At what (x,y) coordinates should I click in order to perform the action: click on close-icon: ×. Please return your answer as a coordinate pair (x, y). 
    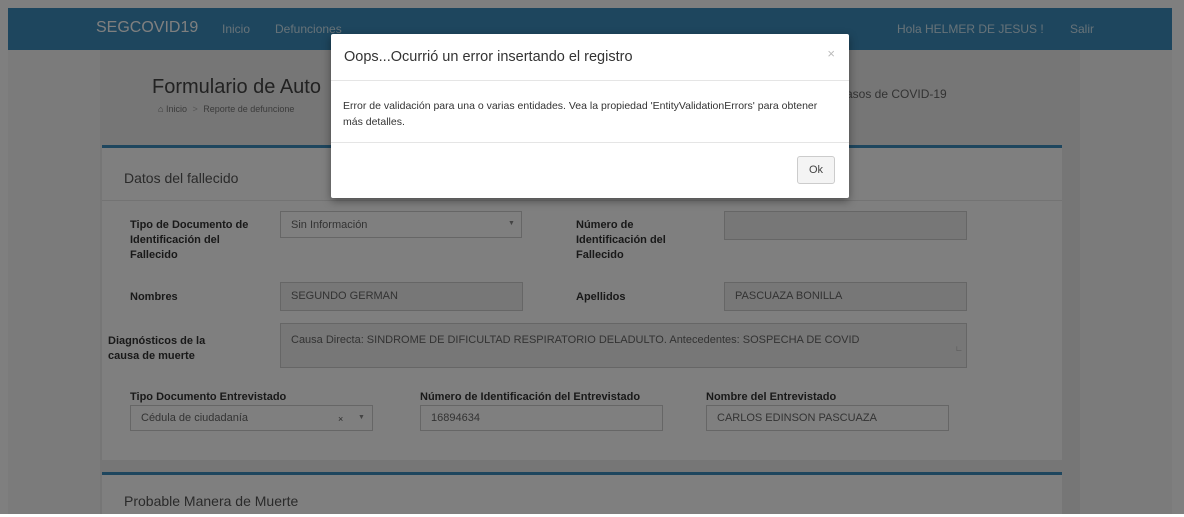
    Looking at the image, I should click on (831, 53).